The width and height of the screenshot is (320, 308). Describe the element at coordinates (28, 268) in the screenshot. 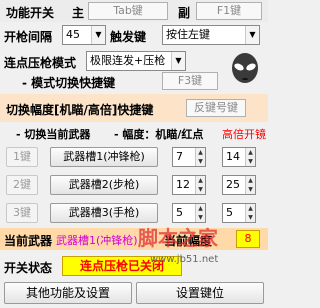

I see `switch-status-label: 开关状态` at that location.